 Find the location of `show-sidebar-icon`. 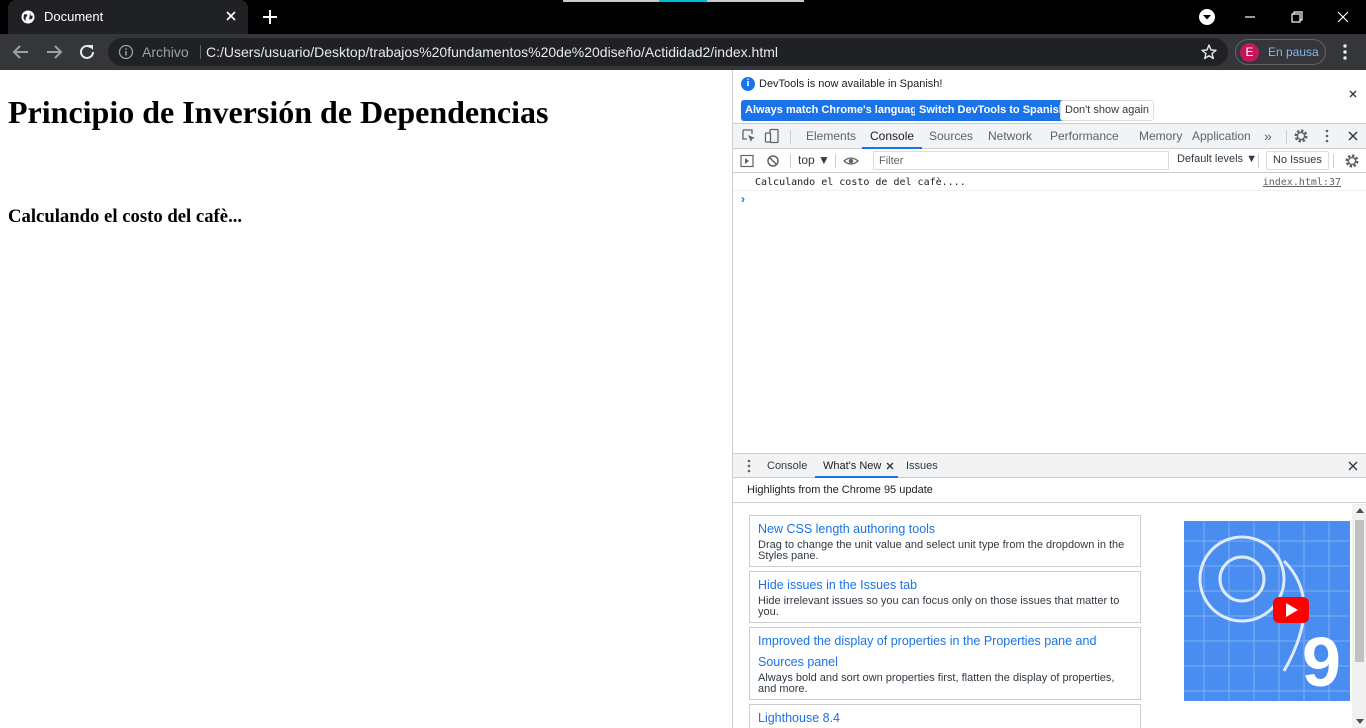

show-sidebar-icon is located at coordinates (747, 161).